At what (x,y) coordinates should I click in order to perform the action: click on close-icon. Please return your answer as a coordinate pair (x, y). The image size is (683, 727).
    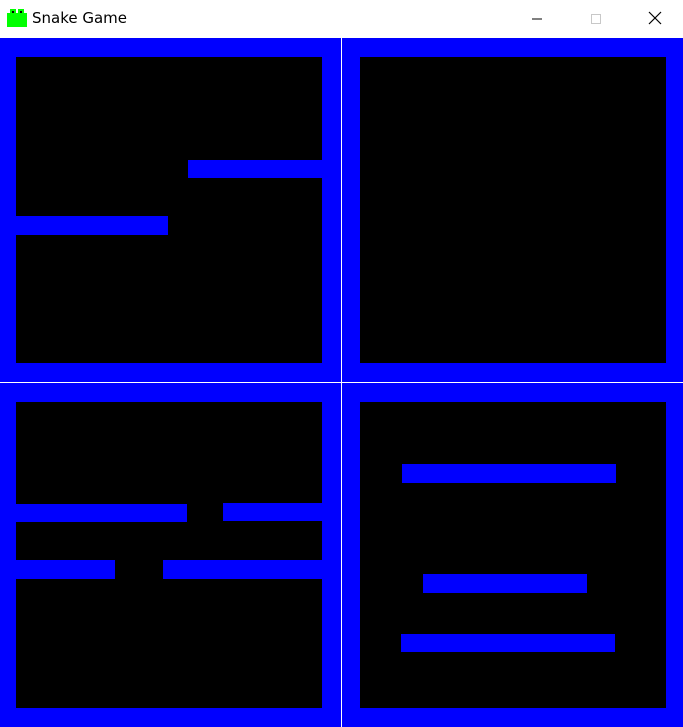
    Looking at the image, I should click on (655, 19).